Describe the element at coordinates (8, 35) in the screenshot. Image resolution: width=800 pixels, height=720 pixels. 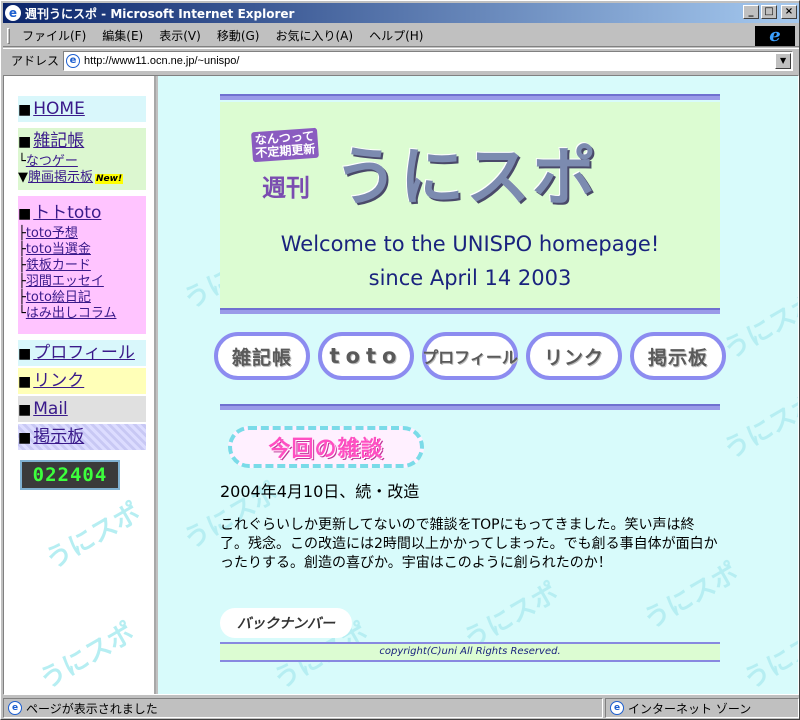
I see `toolbar-grip` at that location.